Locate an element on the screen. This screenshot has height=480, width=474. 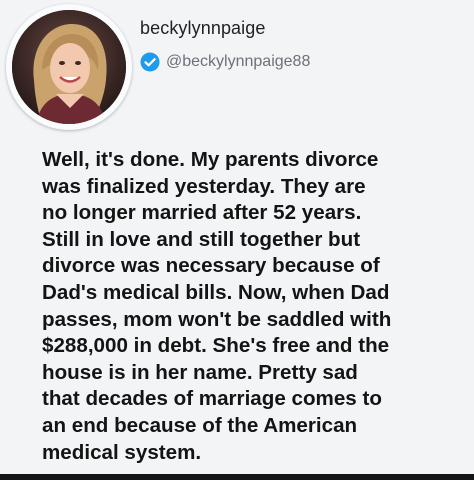
avatar-photo-icon is located at coordinates (69, 67).